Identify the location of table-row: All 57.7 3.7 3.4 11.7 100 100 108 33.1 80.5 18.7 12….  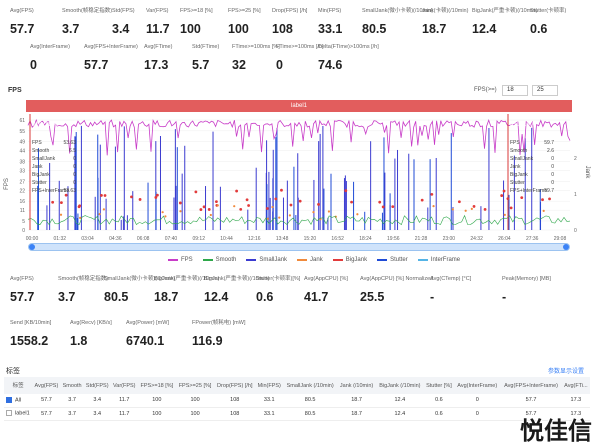
(297, 401).